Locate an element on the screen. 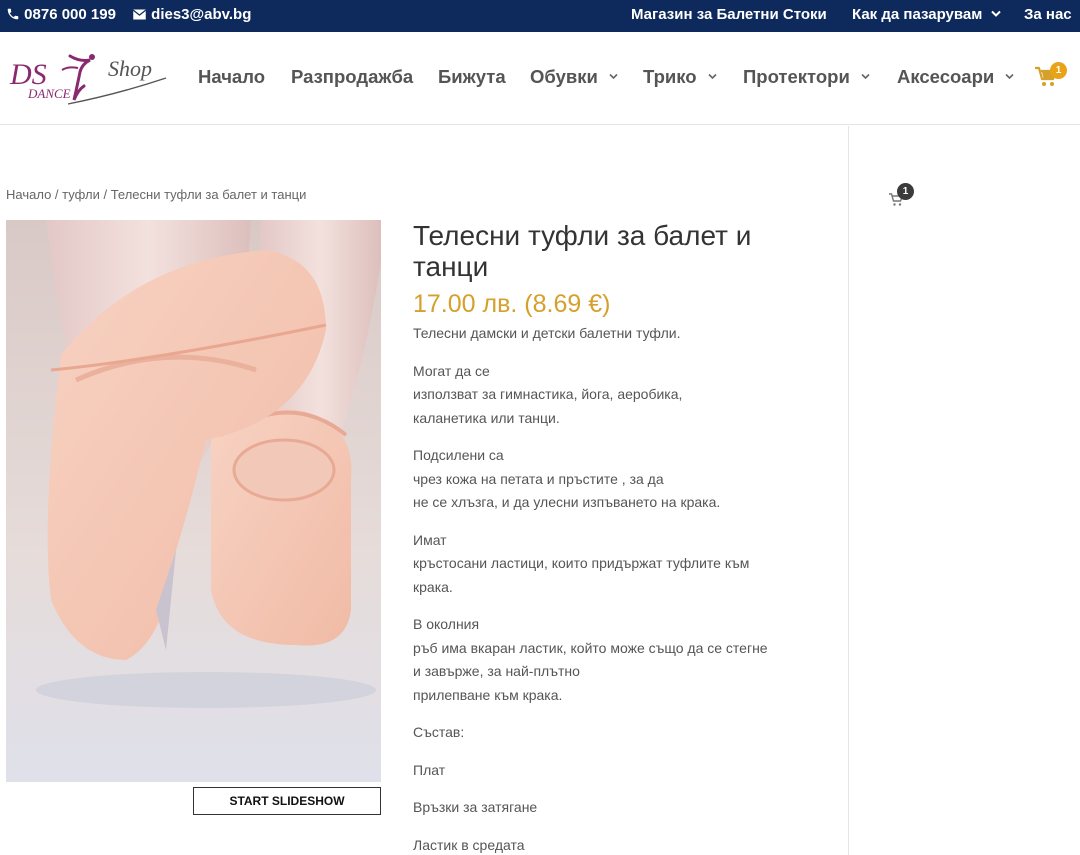  start-slideshow-button: START SLIDESHOW is located at coordinates (287, 801).